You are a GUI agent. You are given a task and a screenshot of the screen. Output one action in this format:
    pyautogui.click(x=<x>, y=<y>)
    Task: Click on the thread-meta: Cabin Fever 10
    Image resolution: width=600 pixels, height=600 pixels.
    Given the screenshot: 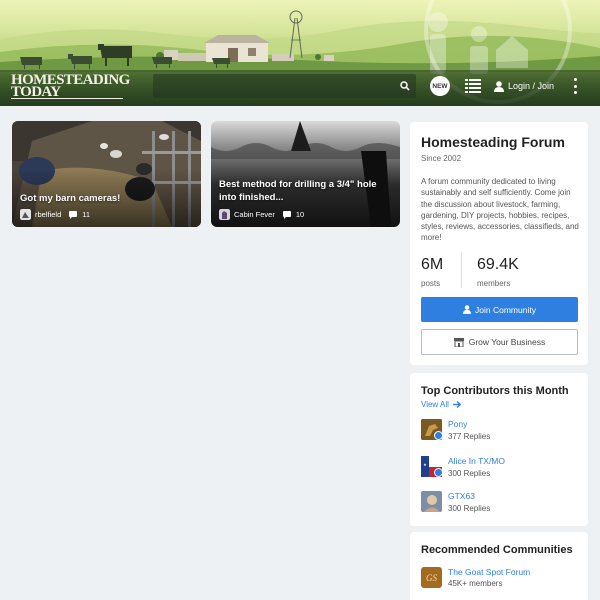 What is the action you would take?
    pyautogui.click(x=261, y=214)
    